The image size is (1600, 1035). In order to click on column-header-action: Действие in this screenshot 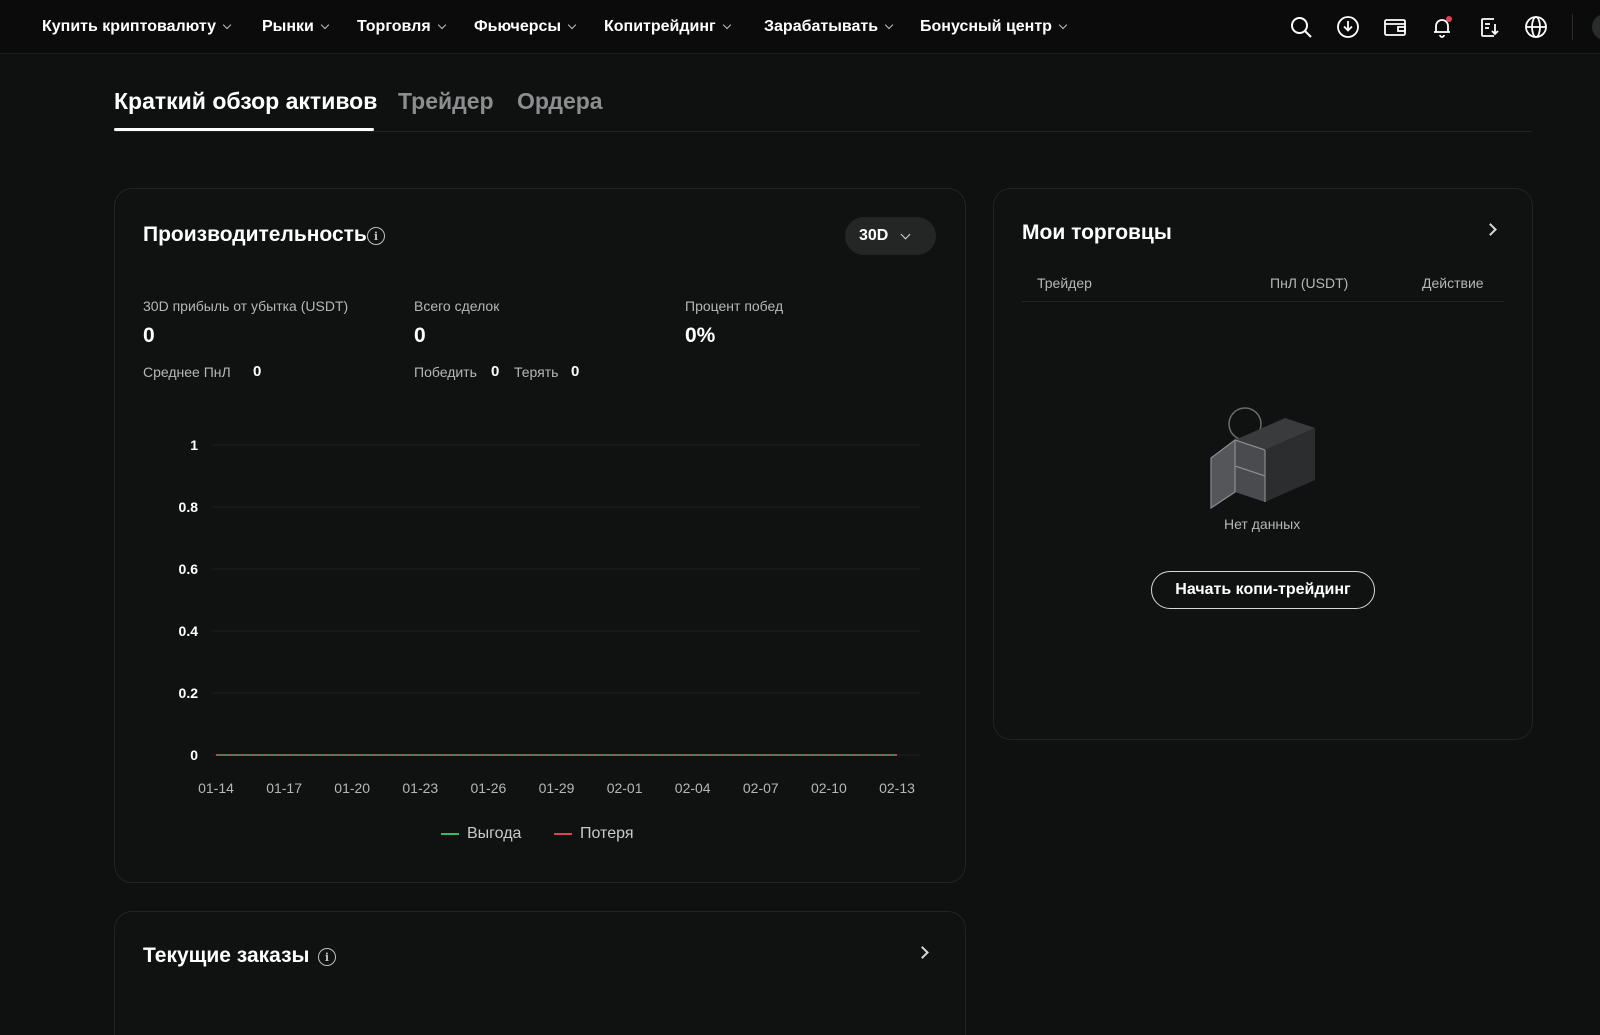, I will do `click(1453, 283)`.